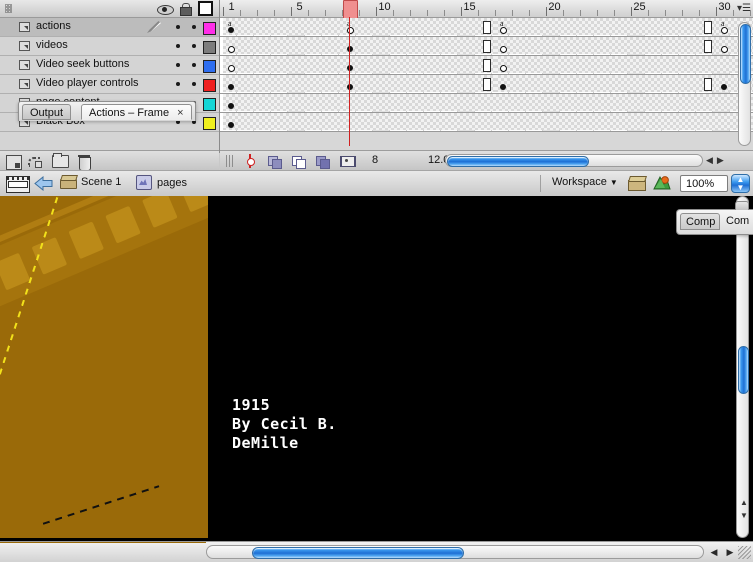 Image resolution: width=753 pixels, height=562 pixels. Describe the element at coordinates (44, 183) in the screenshot. I see `back-arrow-icon` at that location.